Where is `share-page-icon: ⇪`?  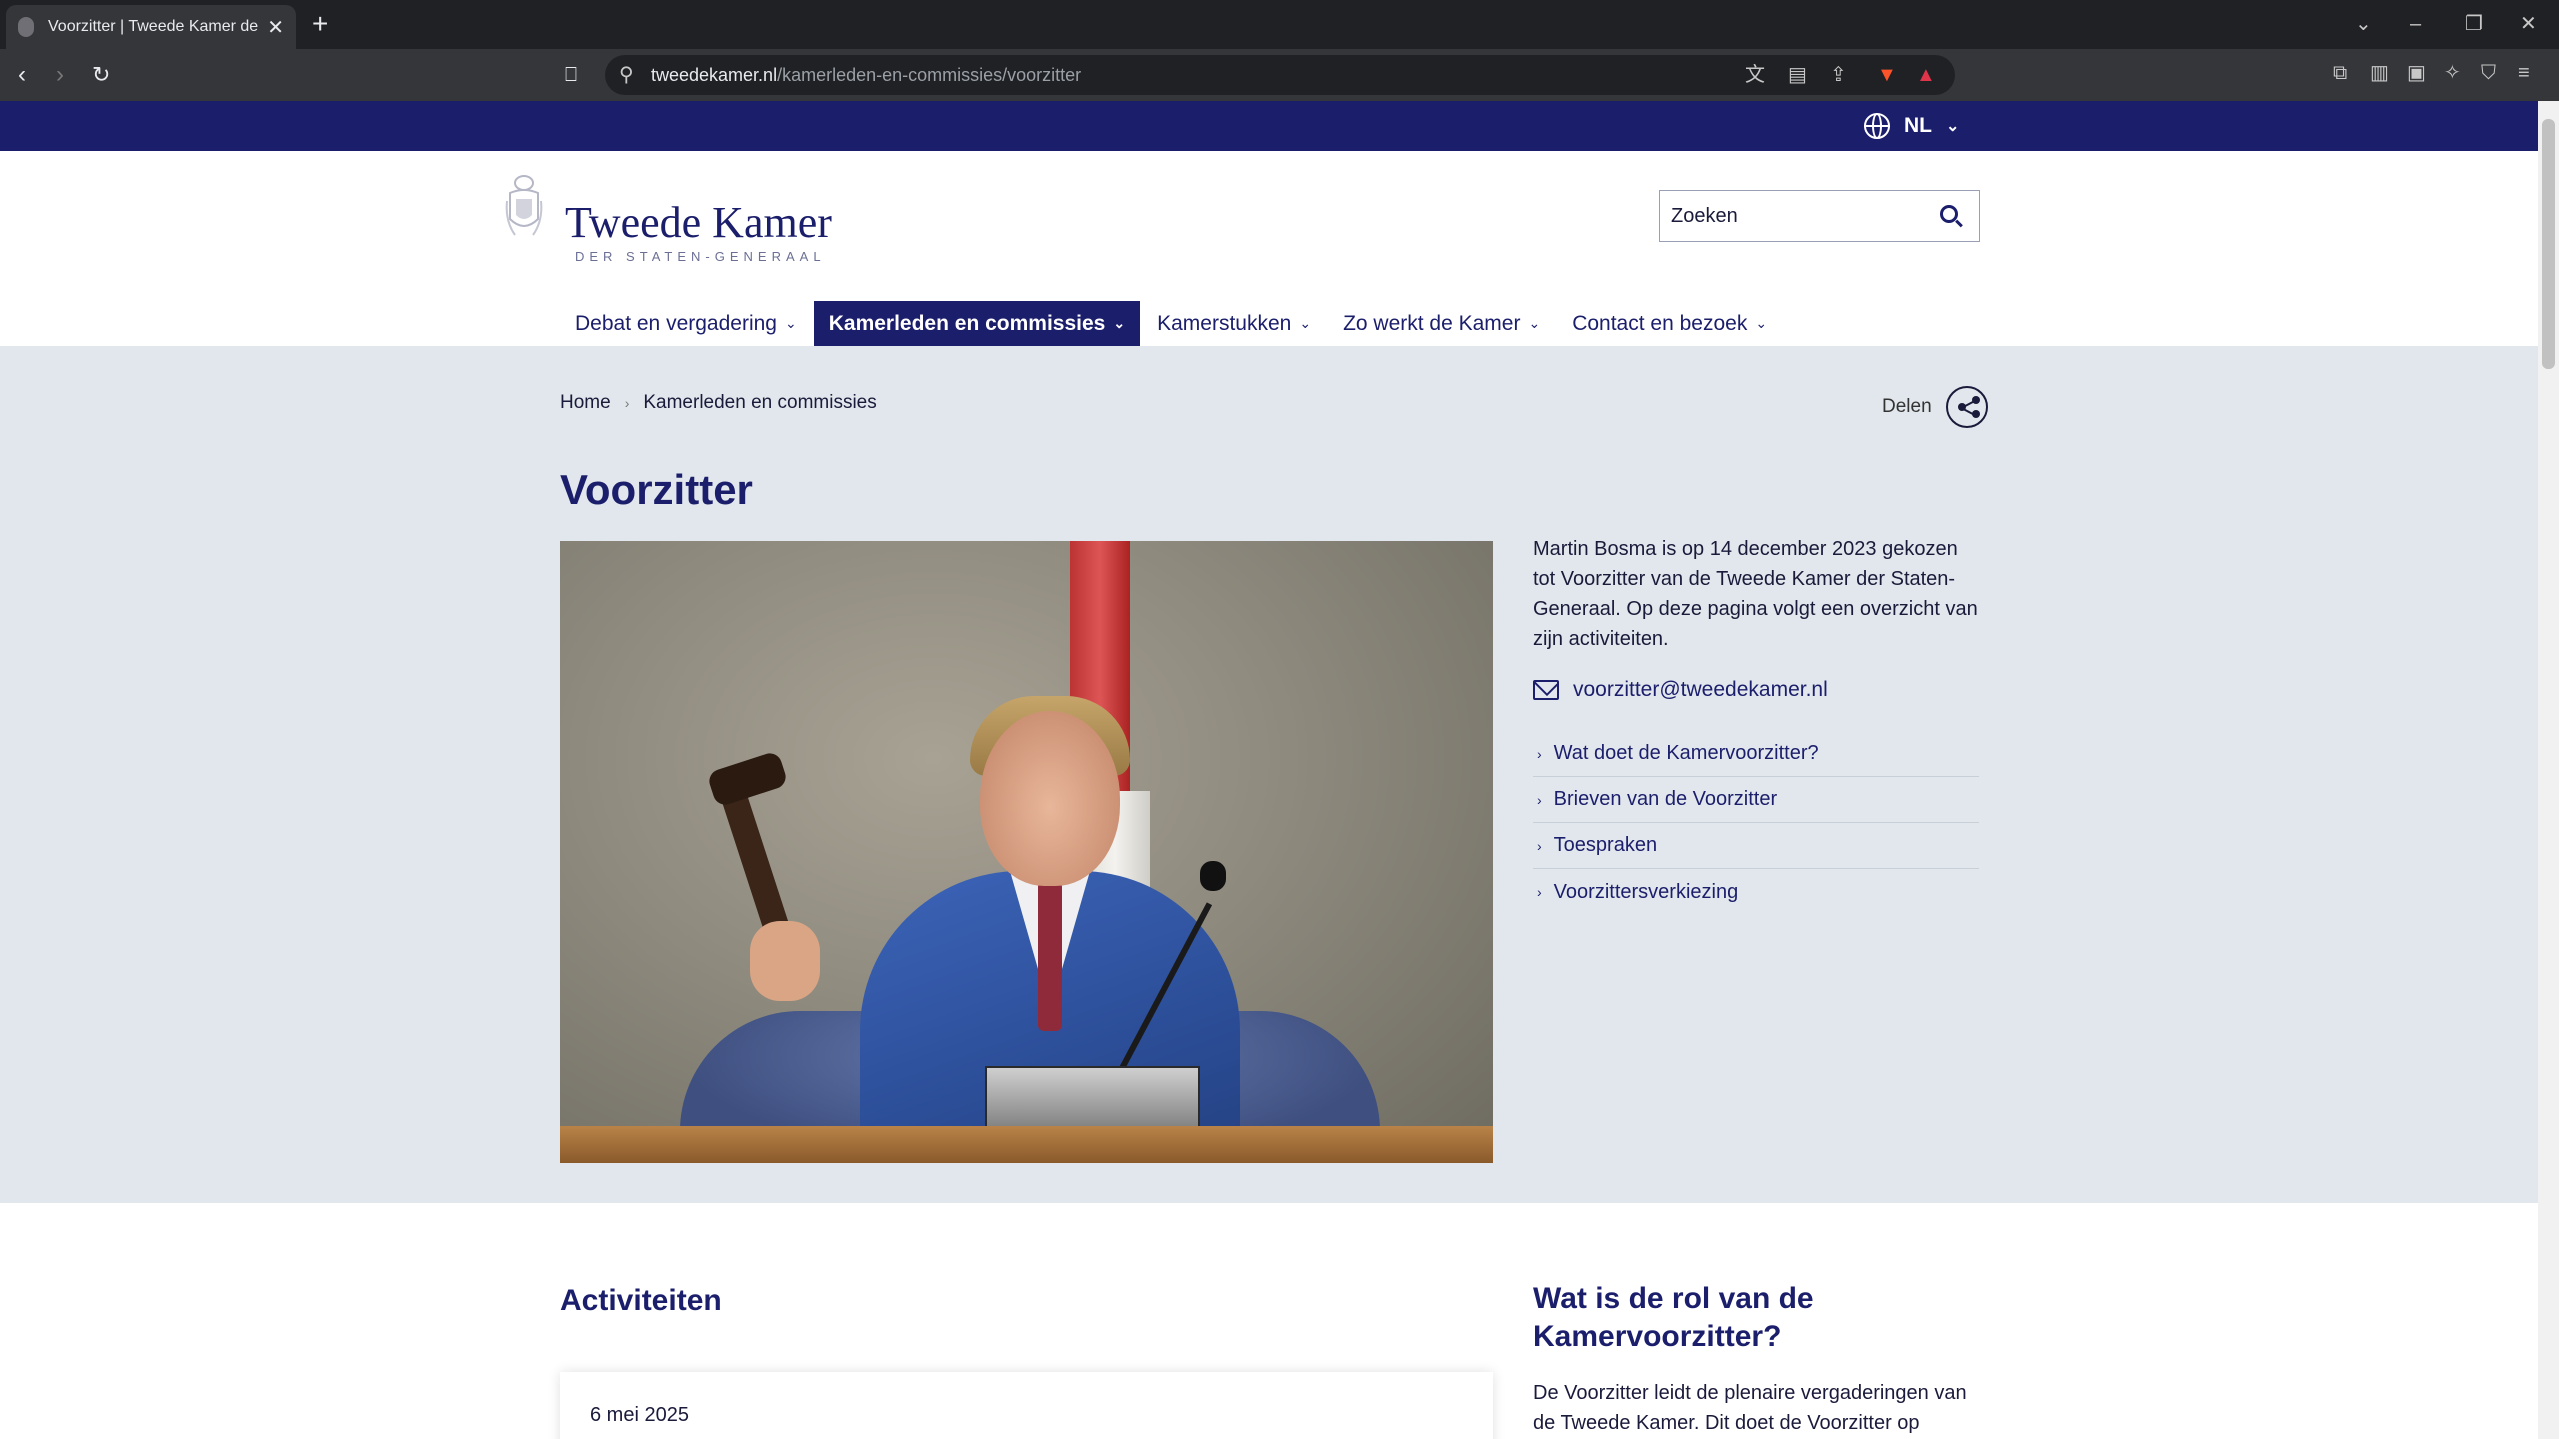
share-page-icon: ⇪ is located at coordinates (1838, 75).